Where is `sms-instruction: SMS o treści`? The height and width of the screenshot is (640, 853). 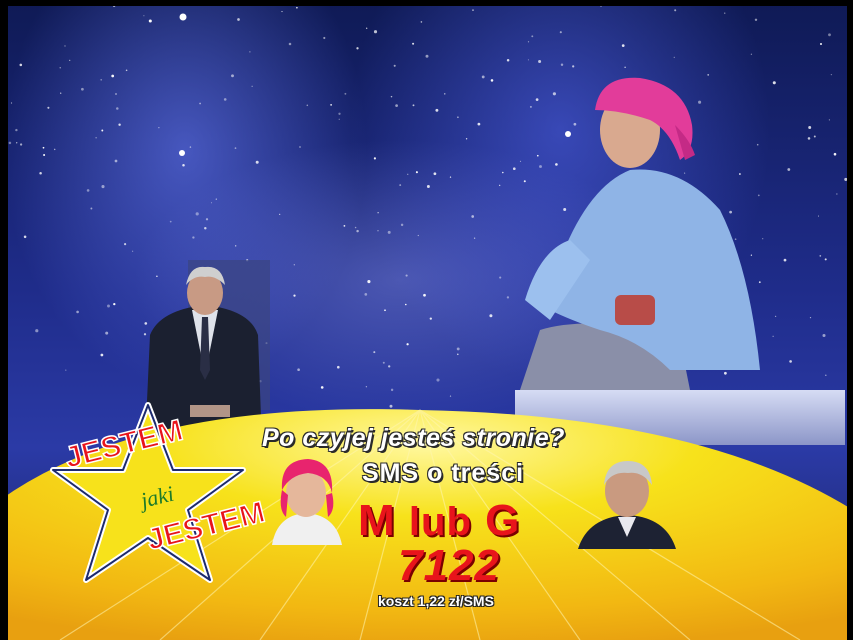 sms-instruction: SMS o treści is located at coordinates (443, 473).